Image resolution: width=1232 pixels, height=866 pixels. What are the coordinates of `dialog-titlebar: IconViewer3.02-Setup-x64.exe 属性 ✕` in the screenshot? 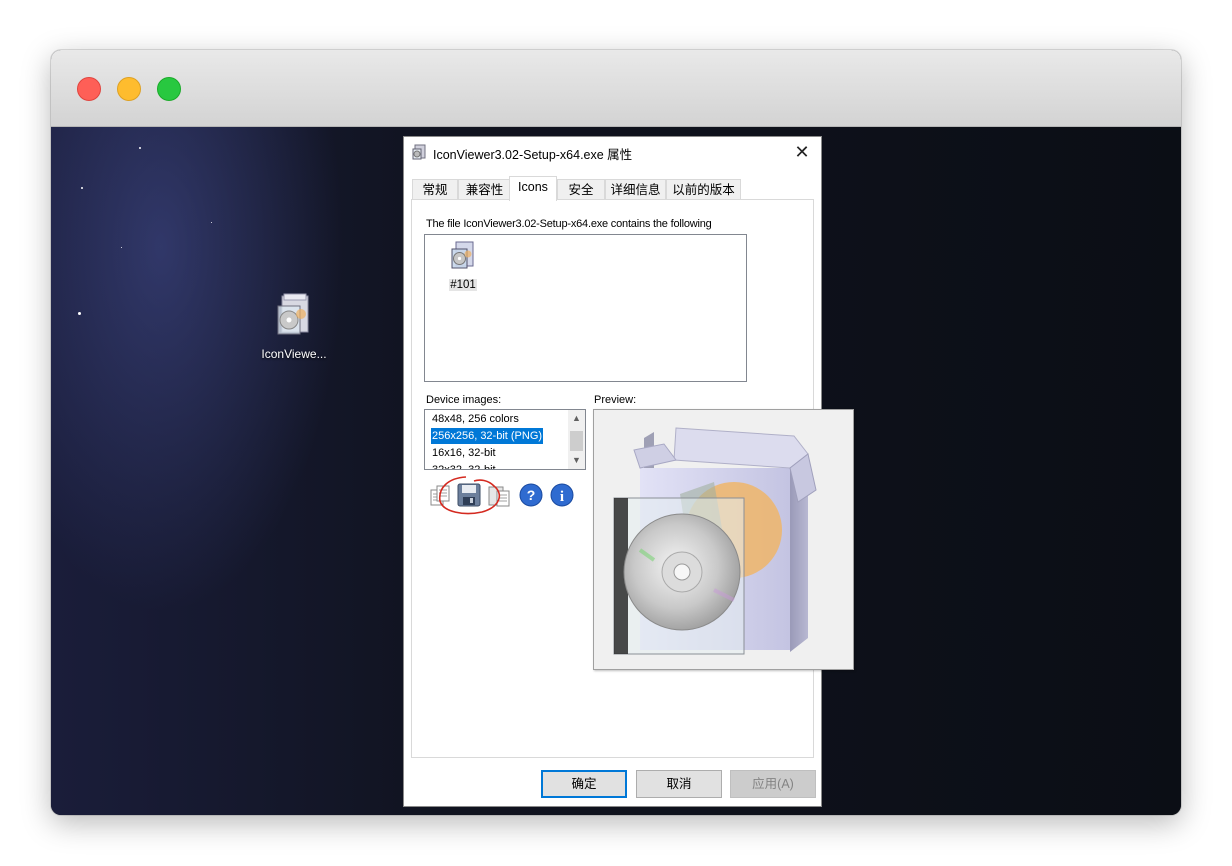 It's located at (612, 152).